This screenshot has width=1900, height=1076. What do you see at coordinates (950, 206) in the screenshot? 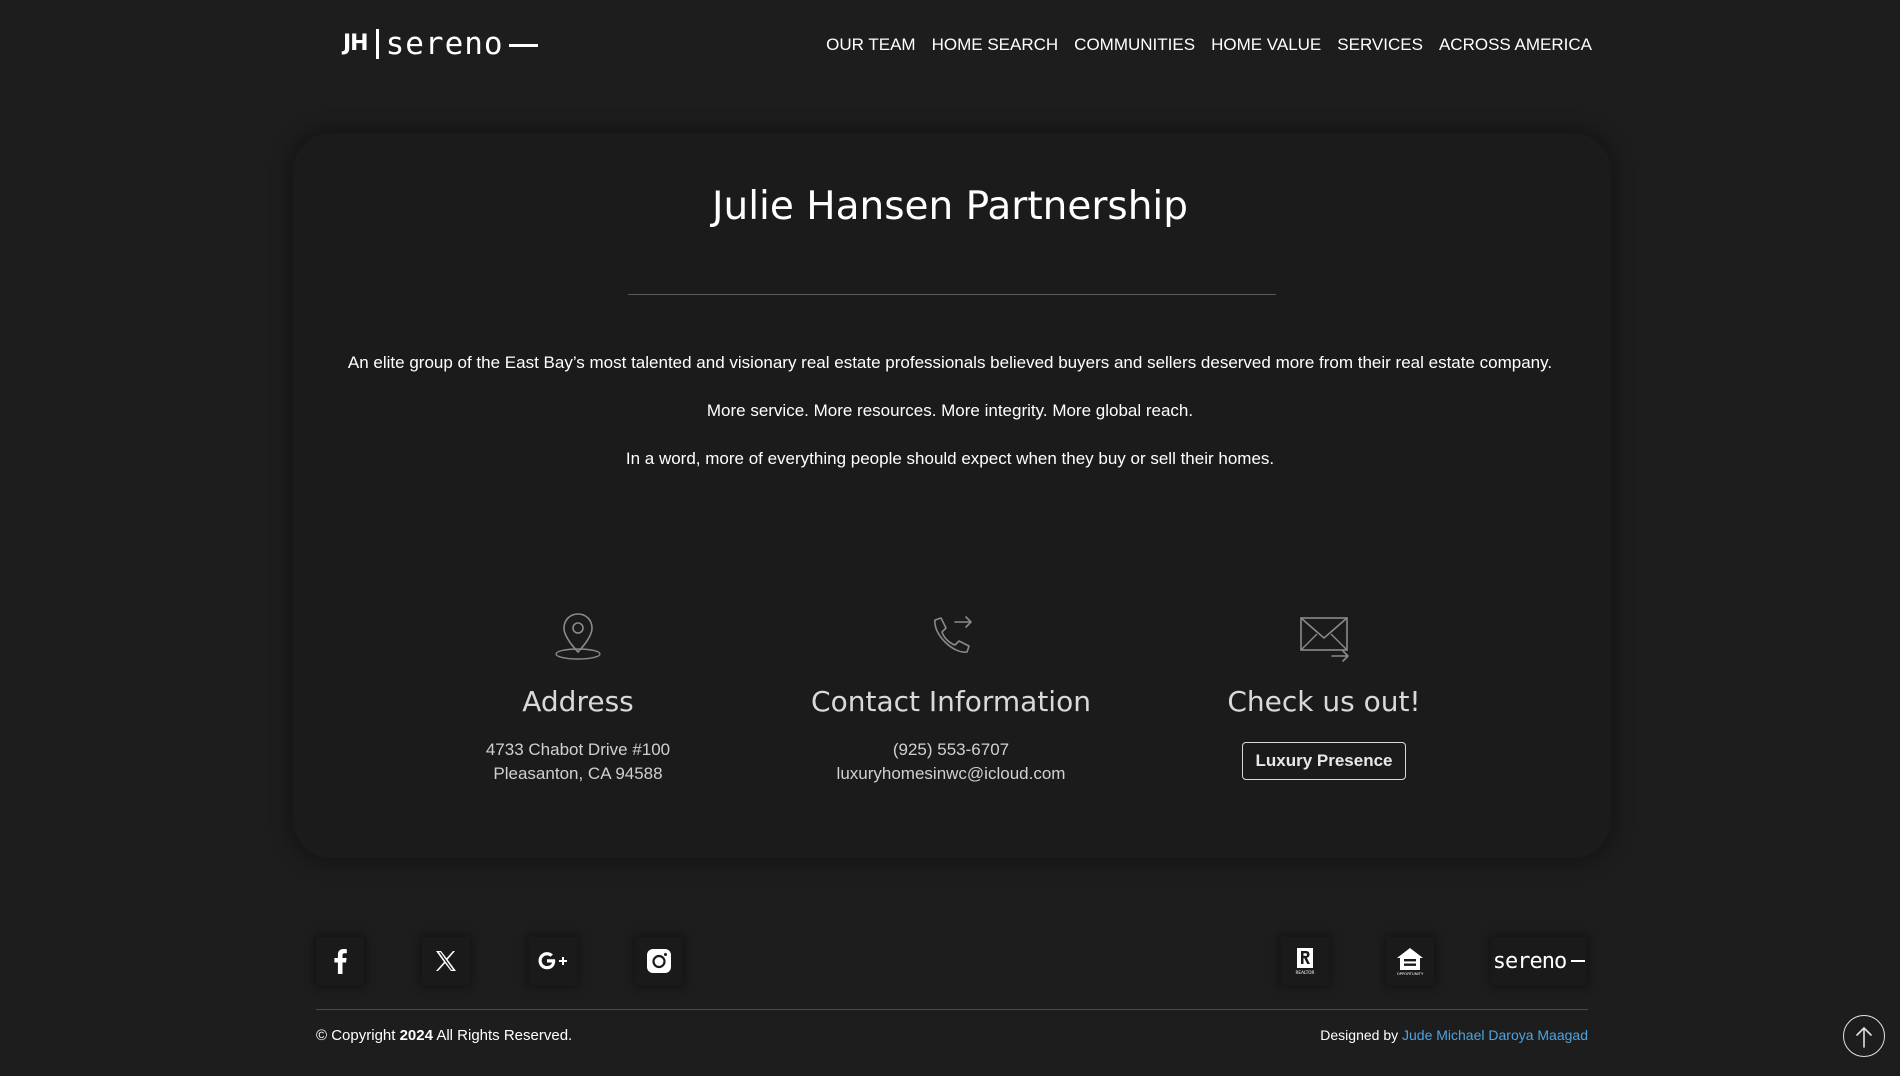
I see `page-title: Julie Hansen Partnership` at bounding box center [950, 206].